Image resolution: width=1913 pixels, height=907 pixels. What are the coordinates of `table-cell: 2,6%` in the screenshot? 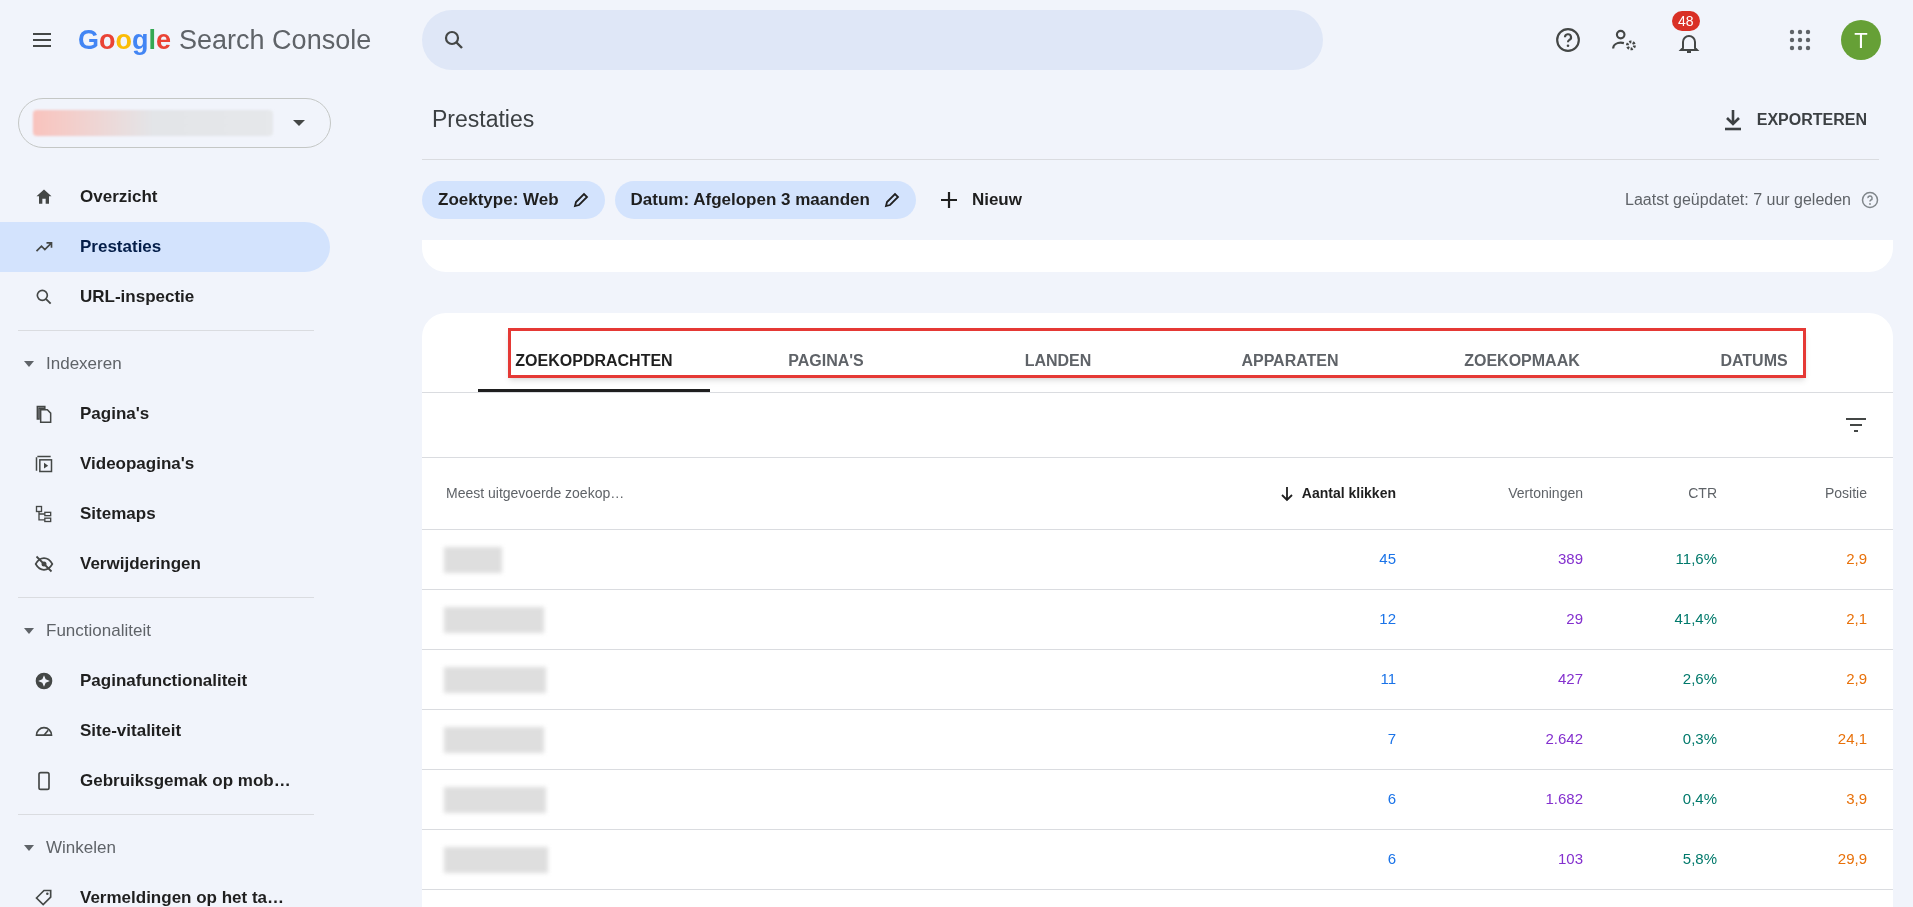 It's located at (1699, 679).